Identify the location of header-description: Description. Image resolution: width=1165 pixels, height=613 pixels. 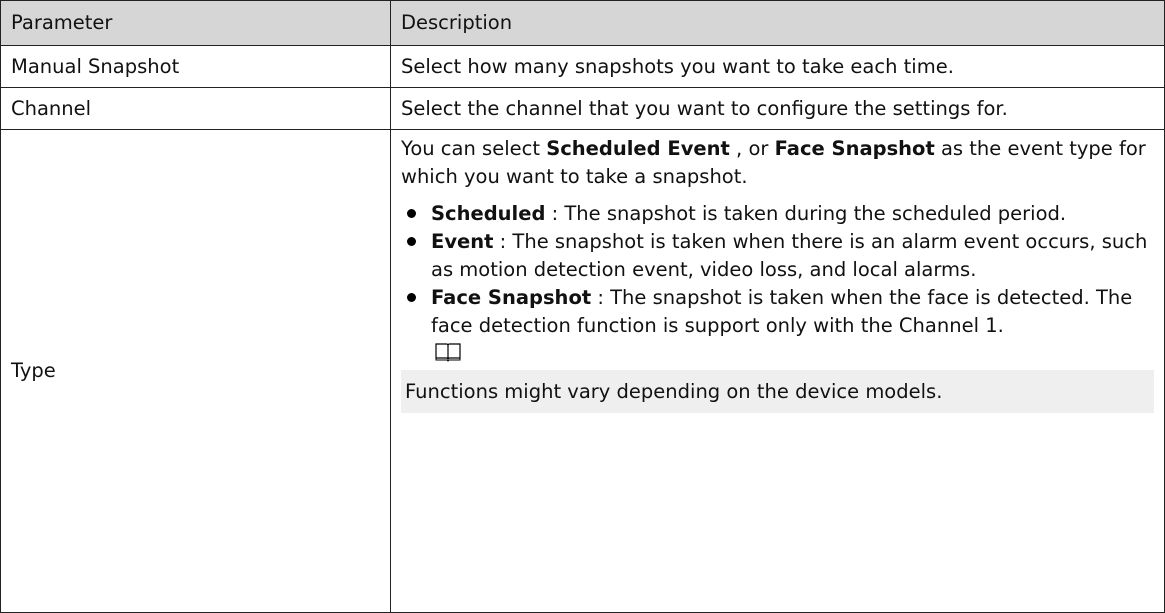
(777, 23).